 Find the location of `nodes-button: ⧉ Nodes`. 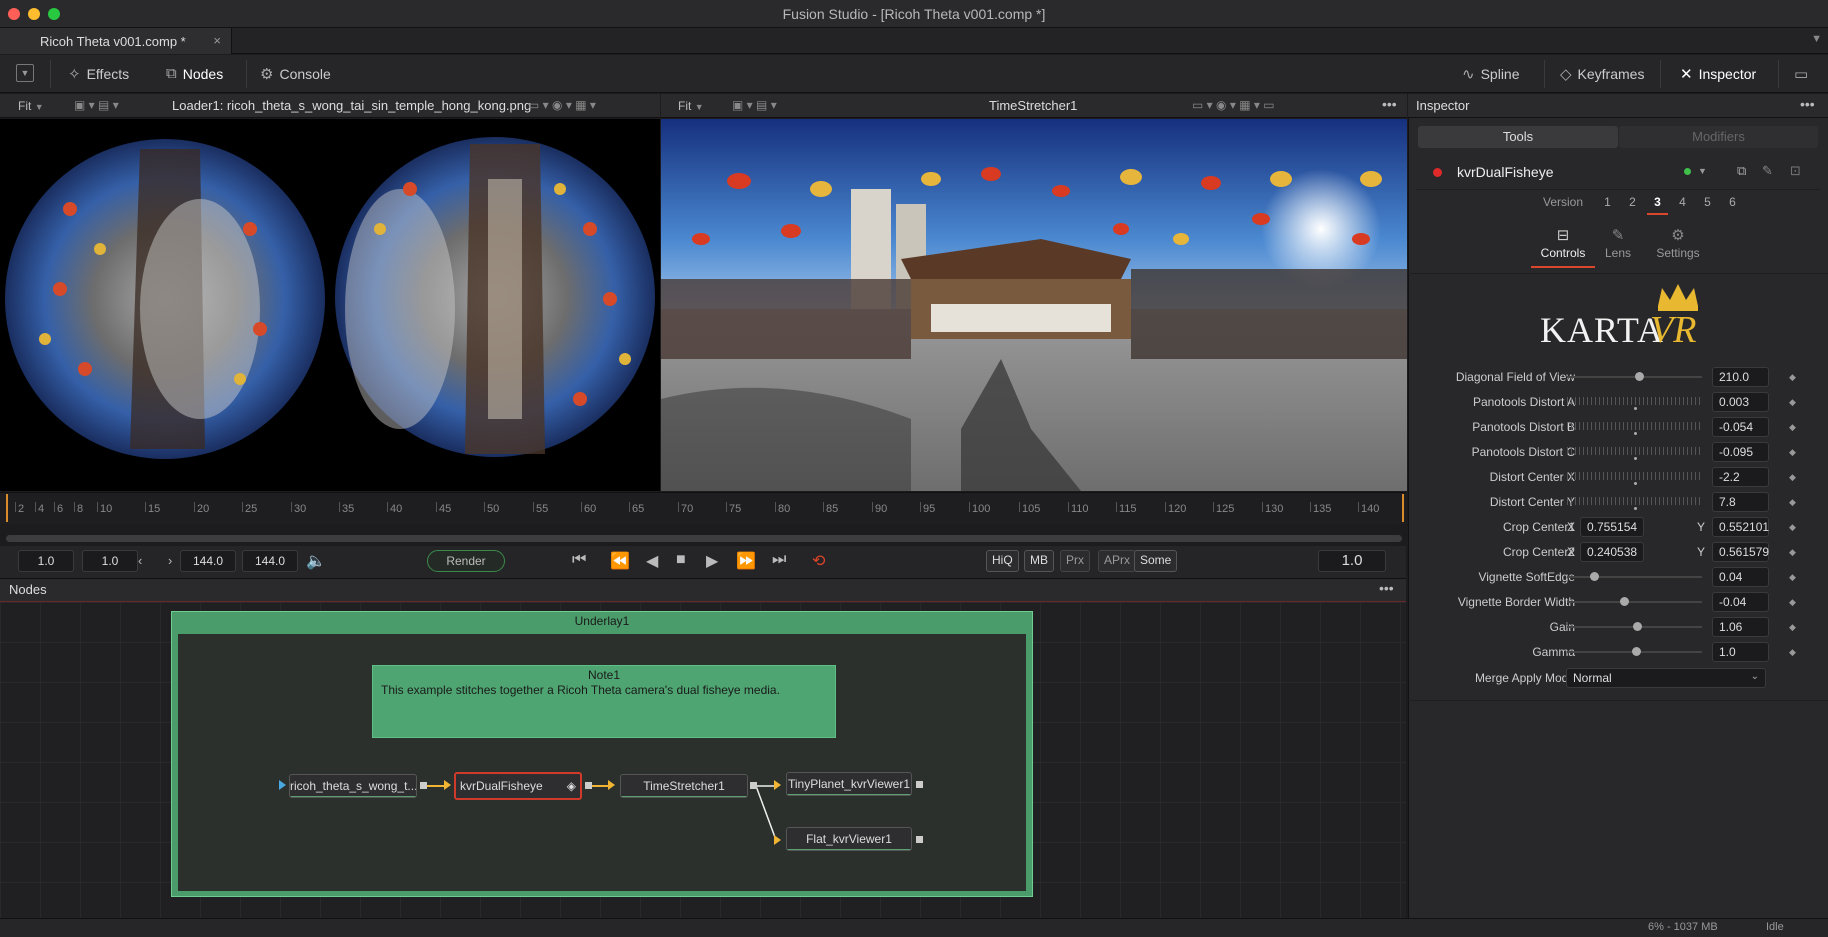

nodes-button: ⧉ Nodes is located at coordinates (194, 73).